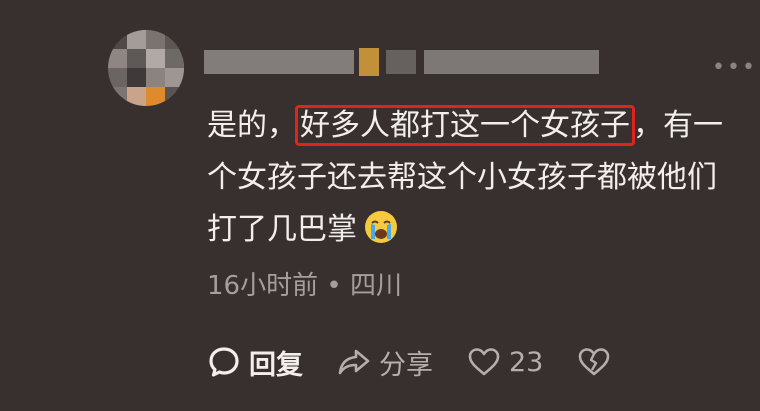 The height and width of the screenshot is (411, 760). I want to click on comment-meta: 16小时前 • 四川, so click(304, 283).